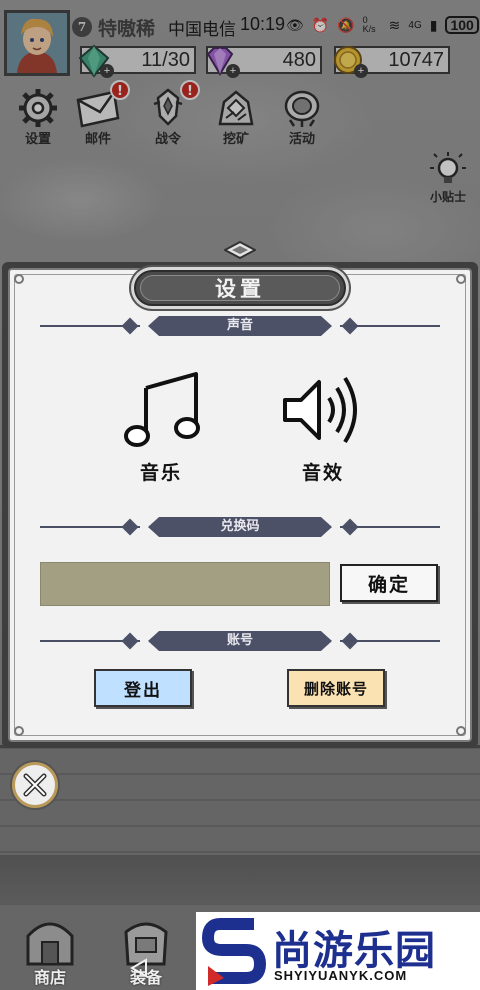  What do you see at coordinates (143, 688) in the screenshot?
I see `logout-button: 登出` at bounding box center [143, 688].